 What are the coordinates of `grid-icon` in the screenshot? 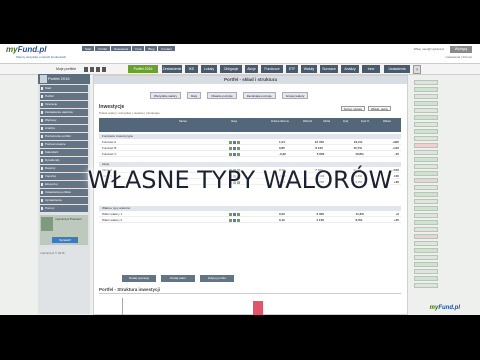 It's located at (86, 69).